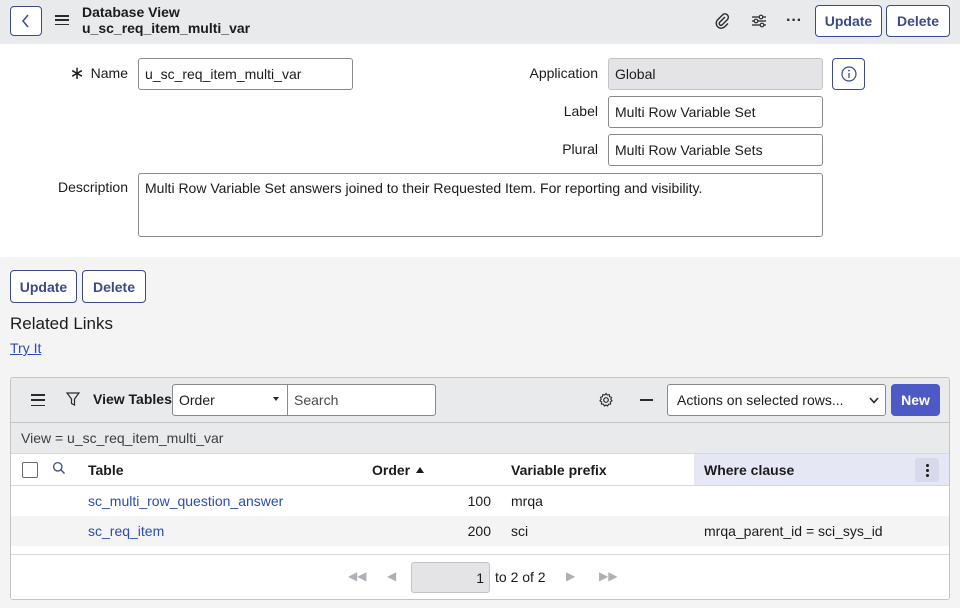  Describe the element at coordinates (915, 400) in the screenshot. I see `new-button: New` at that location.